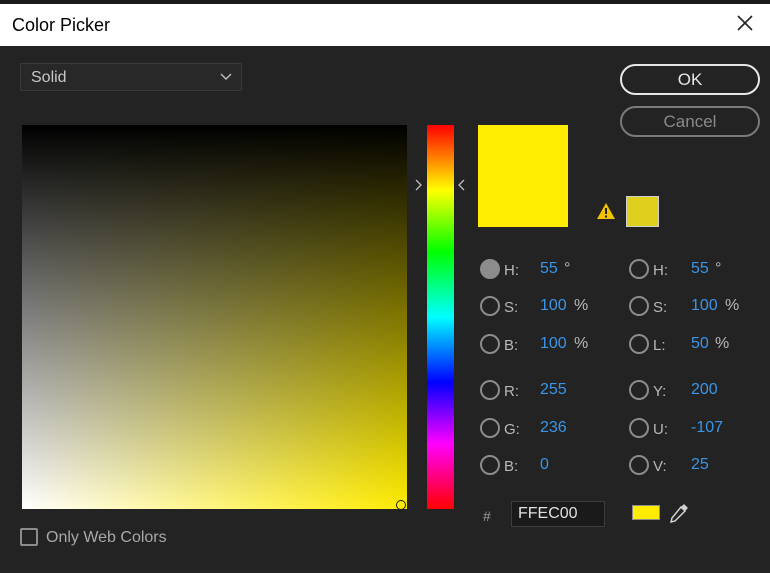 This screenshot has height=573, width=770. Describe the element at coordinates (490, 465) in the screenshot. I see `rgb-blue-radio` at that location.